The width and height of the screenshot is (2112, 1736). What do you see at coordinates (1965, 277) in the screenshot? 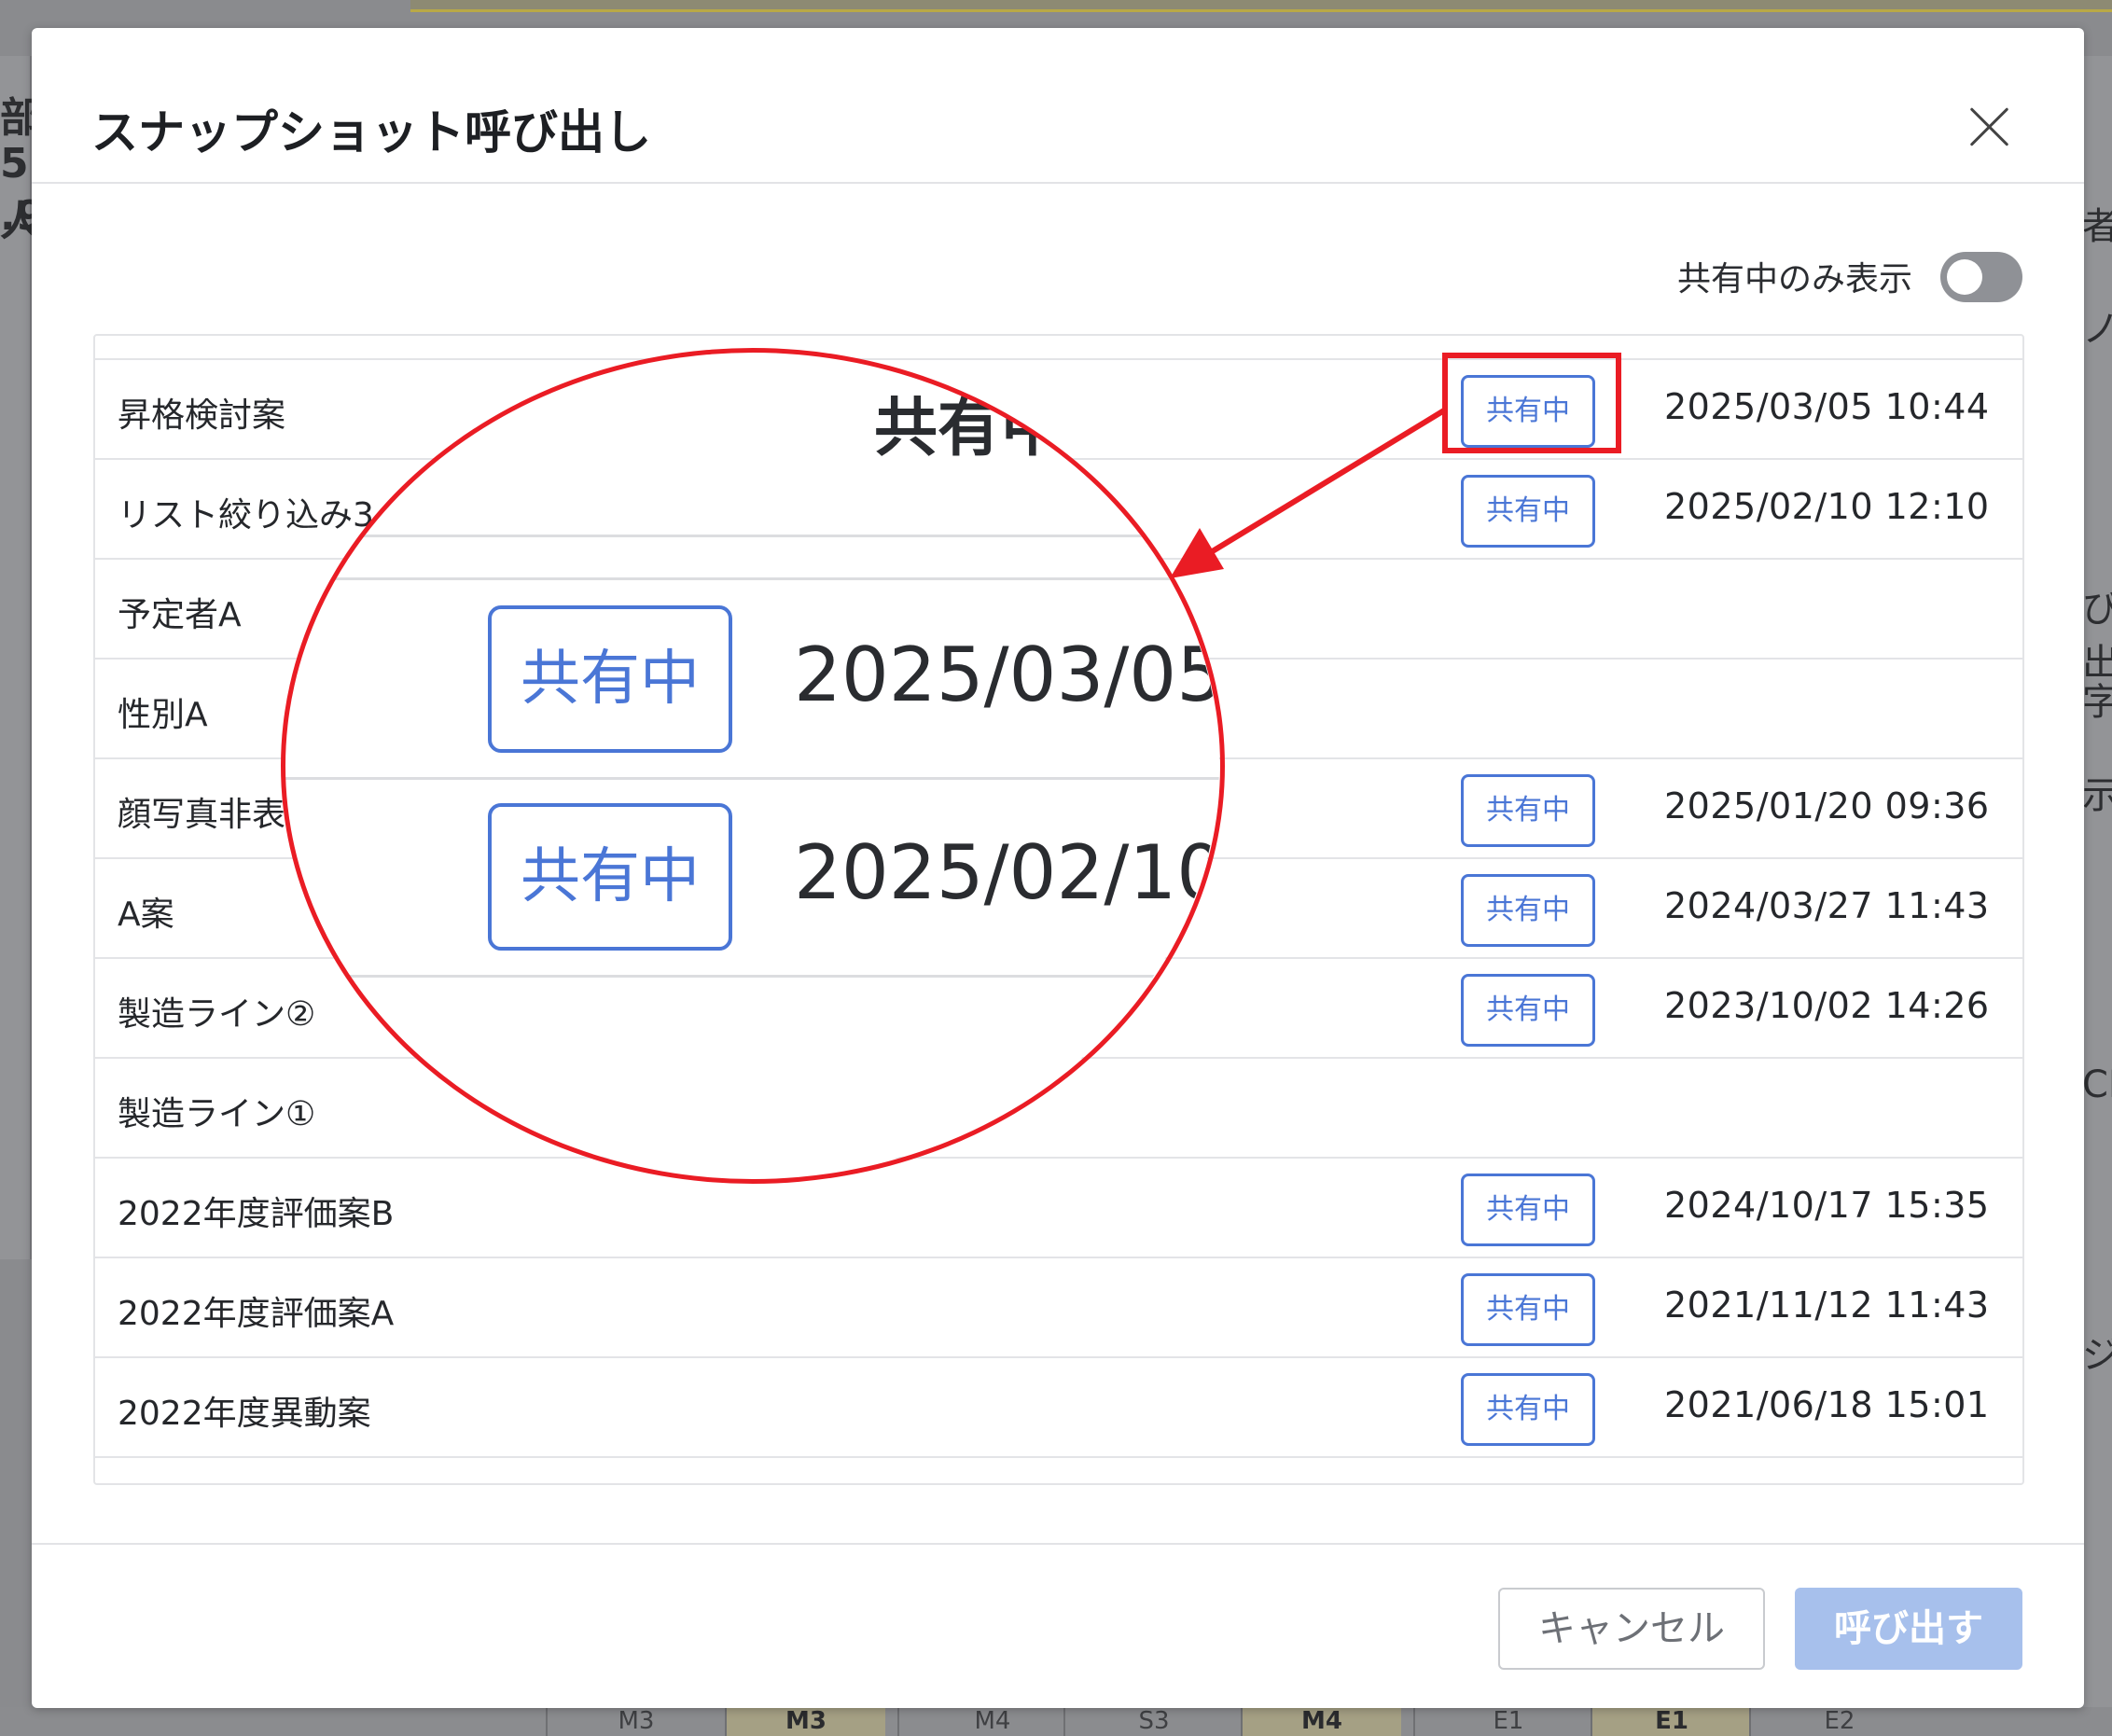
I see `toggle-knob` at bounding box center [1965, 277].